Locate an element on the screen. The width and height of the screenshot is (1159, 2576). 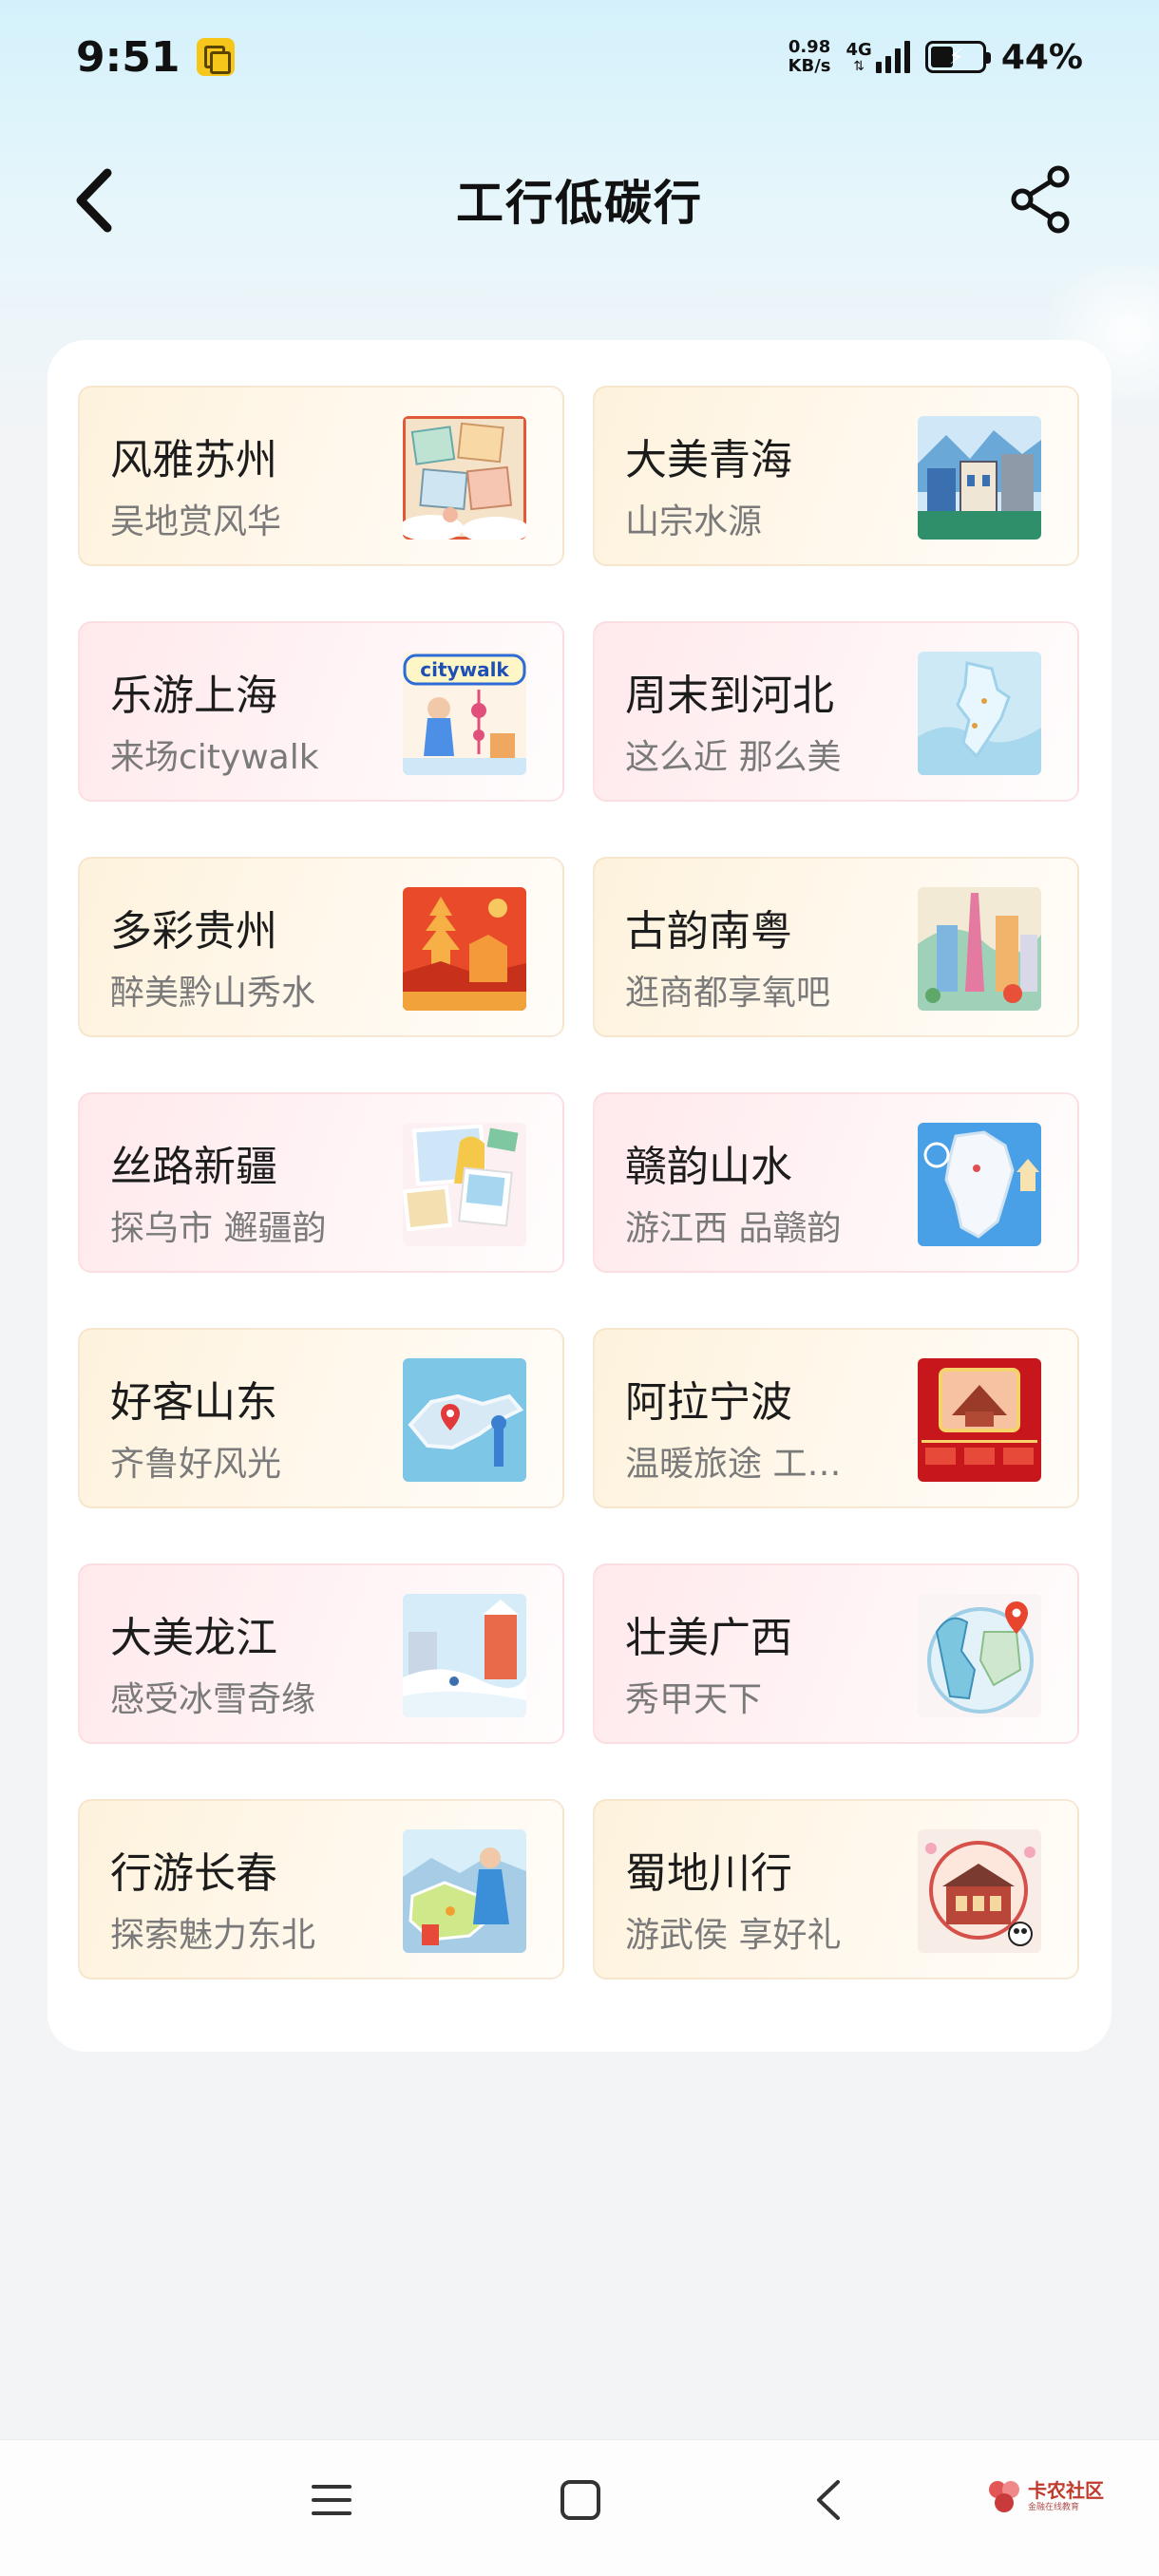
system-back-button is located at coordinates (829, 2500).